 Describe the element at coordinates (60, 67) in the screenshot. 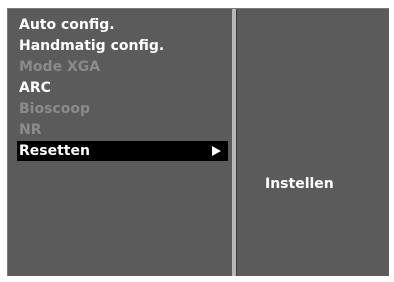

I see `menu-item-mode-xga: Mode XGA` at that location.